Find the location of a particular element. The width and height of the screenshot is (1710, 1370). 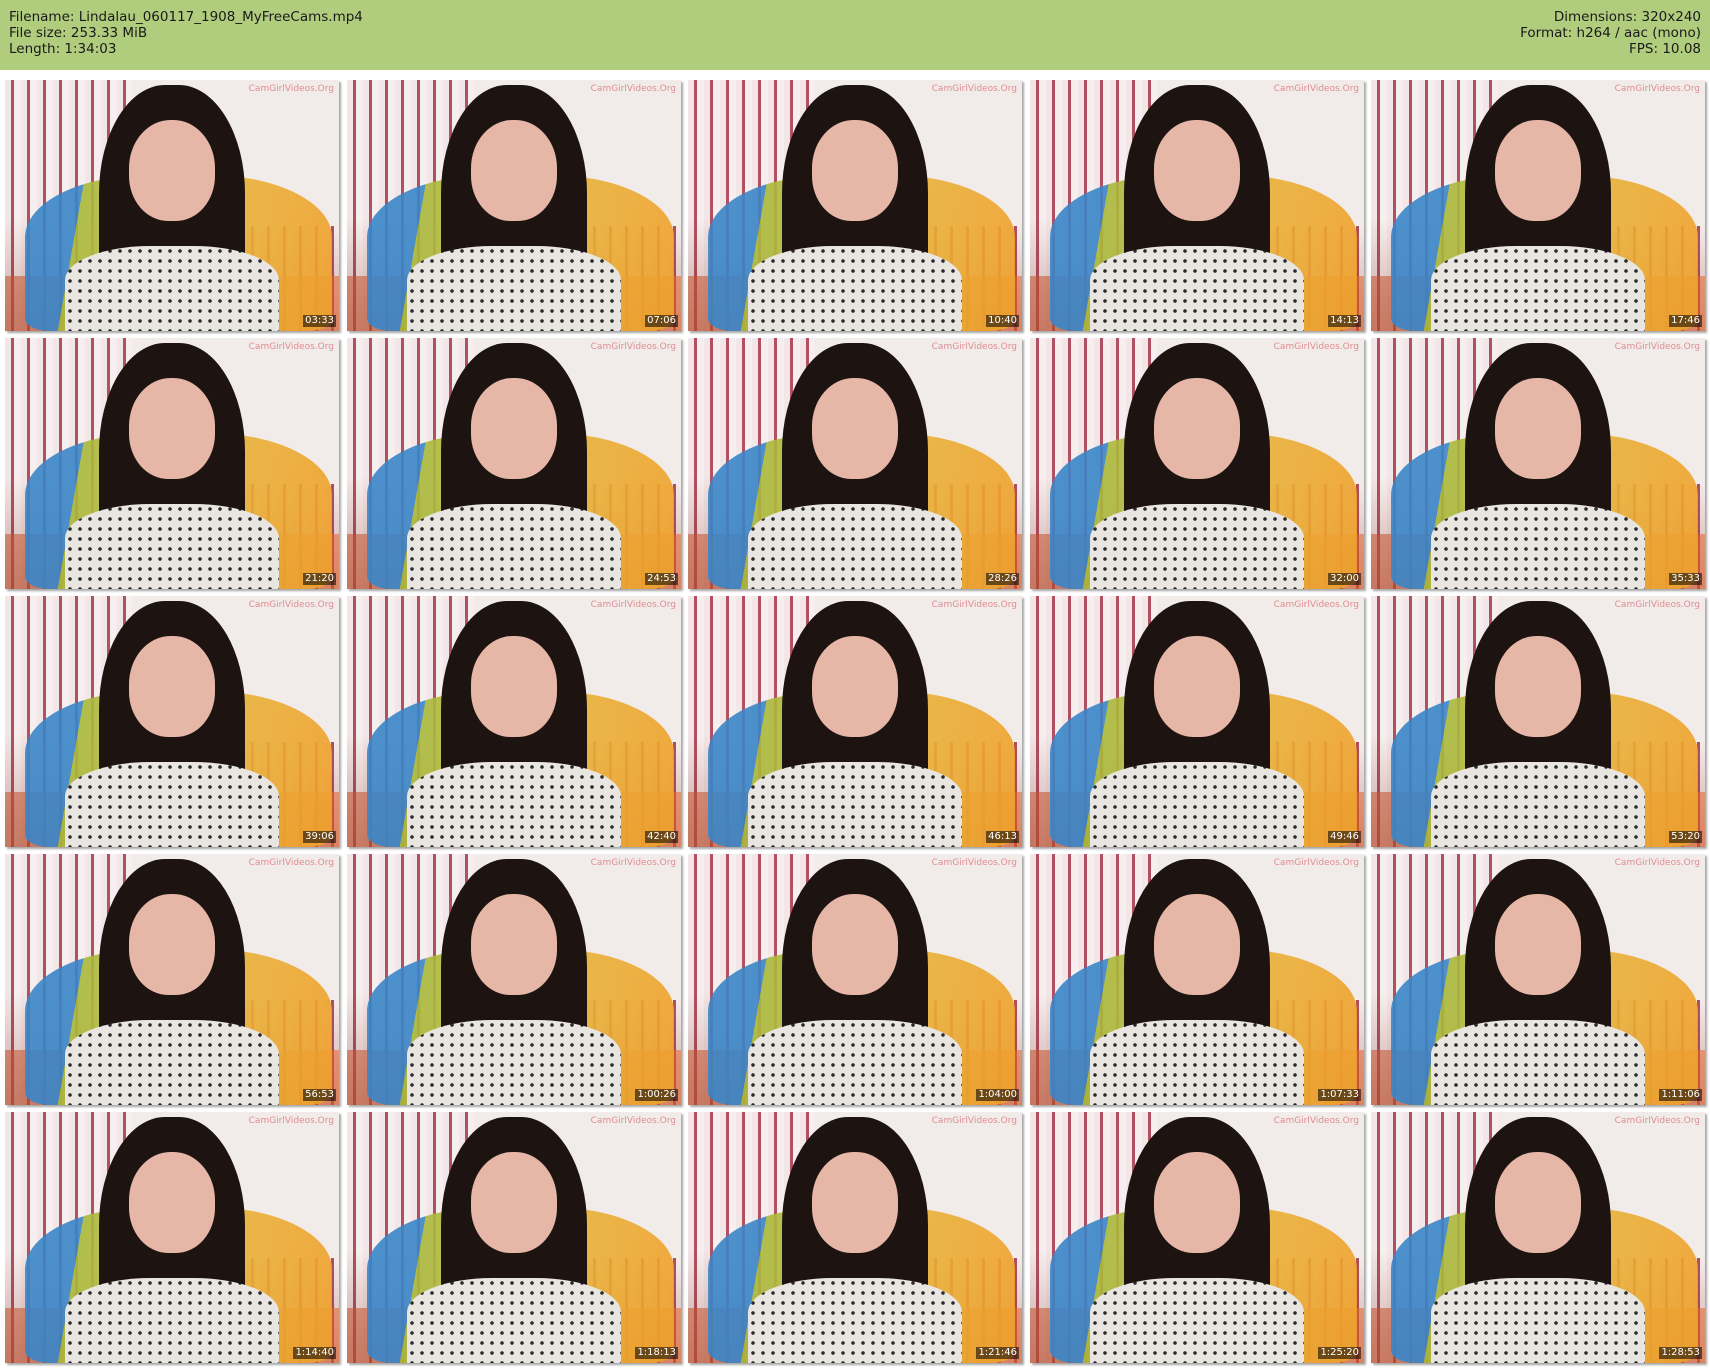

frame-timestamp: 1:07:33 is located at coordinates (1339, 1095).